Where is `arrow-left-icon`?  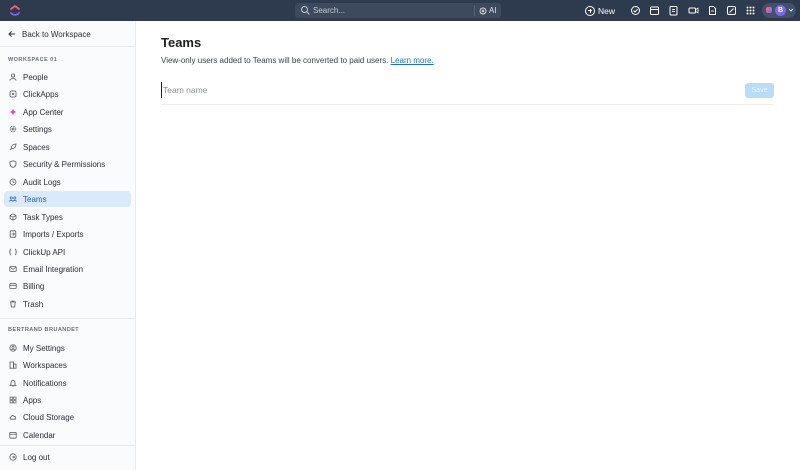 arrow-left-icon is located at coordinates (11, 34).